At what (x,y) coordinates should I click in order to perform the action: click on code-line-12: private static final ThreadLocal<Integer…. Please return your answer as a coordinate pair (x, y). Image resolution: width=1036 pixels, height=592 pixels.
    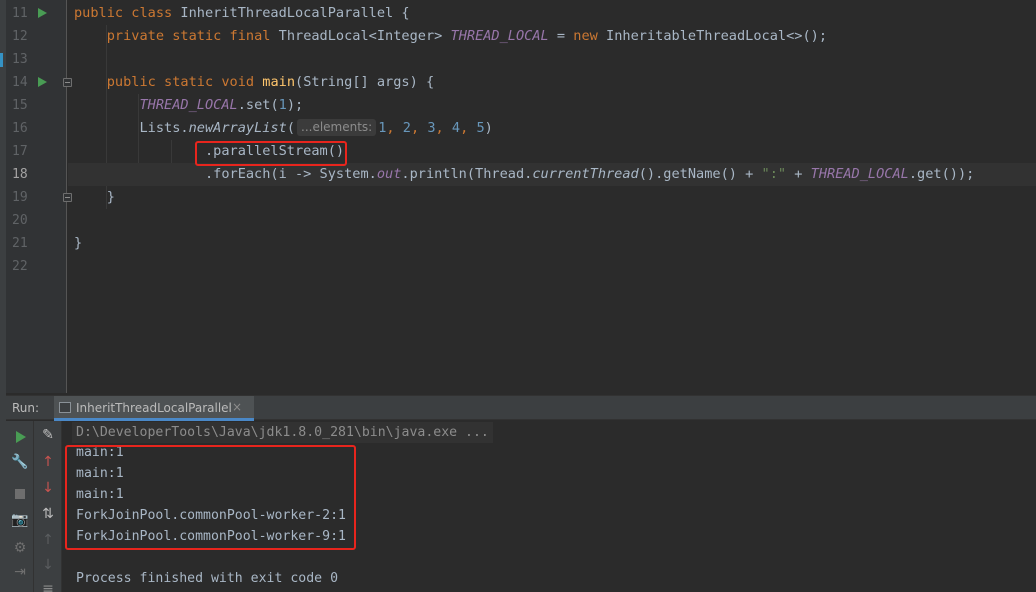
    Looking at the image, I should click on (467, 36).